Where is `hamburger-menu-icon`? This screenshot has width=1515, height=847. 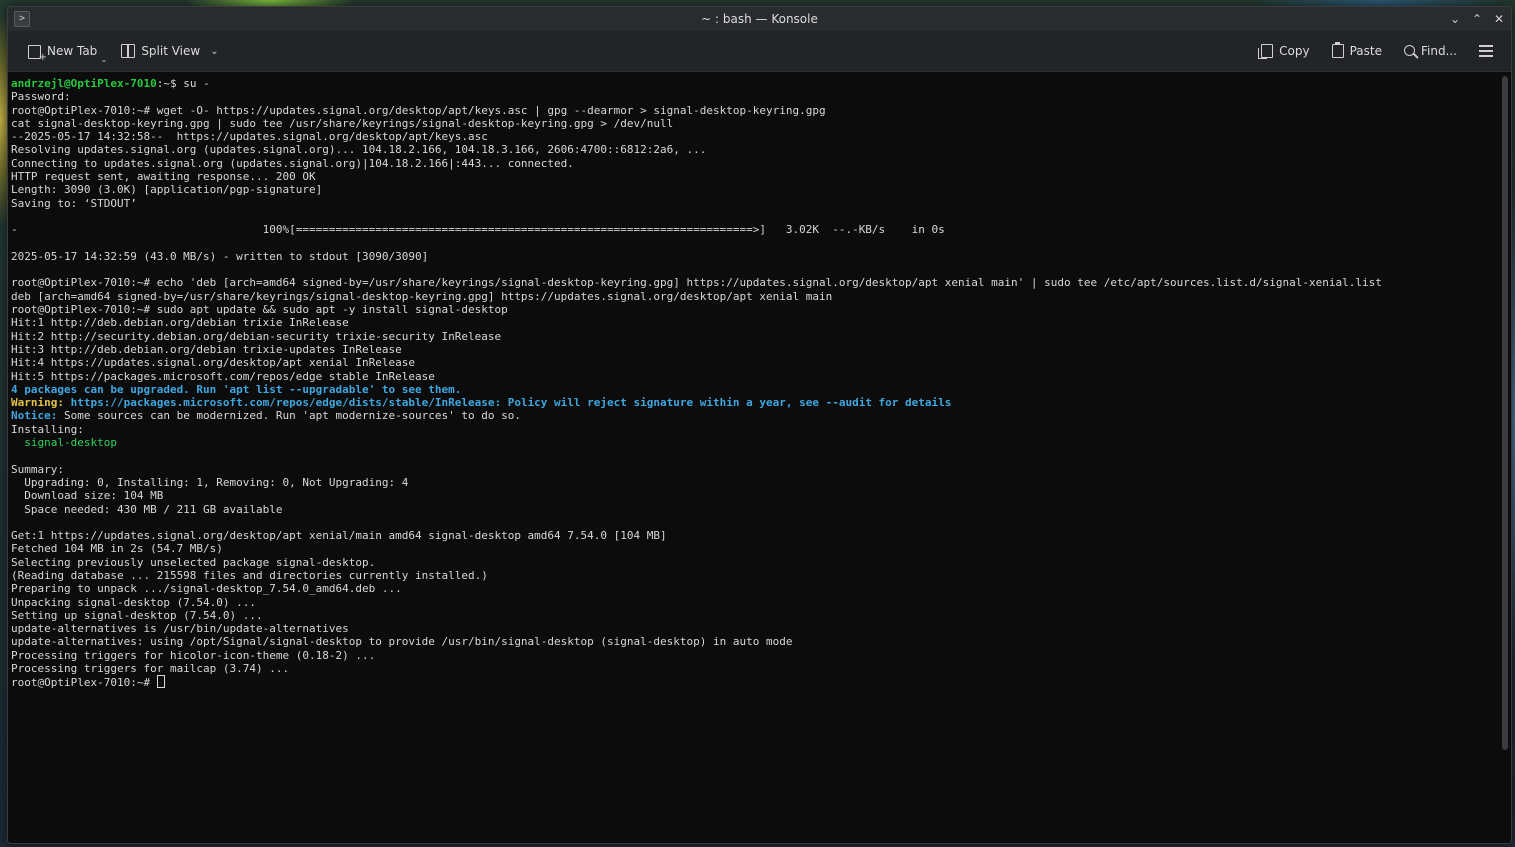
hamburger-menu-icon is located at coordinates (1486, 51).